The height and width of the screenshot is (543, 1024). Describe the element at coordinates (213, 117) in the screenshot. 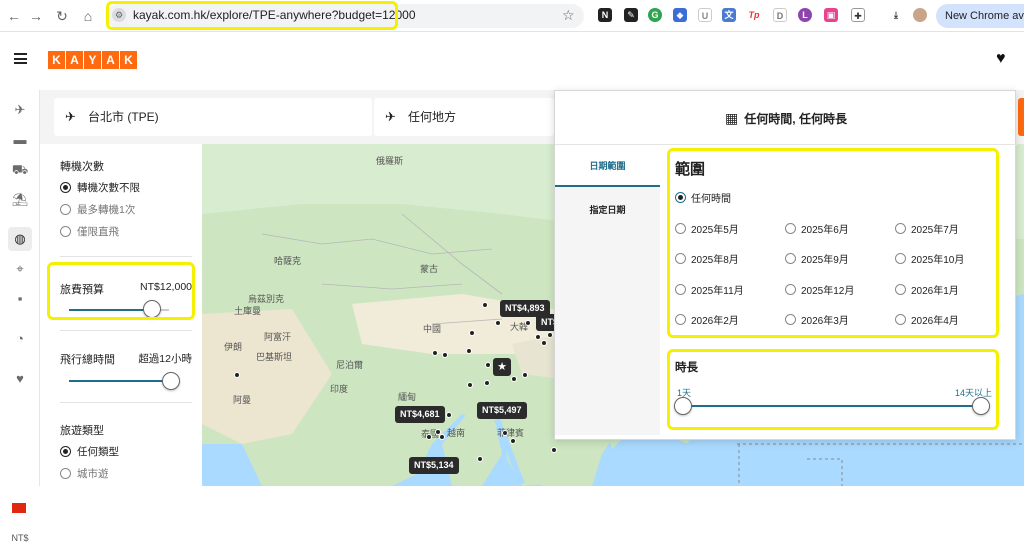

I see `origin-field: ✈ 台北市 (TPE)` at that location.